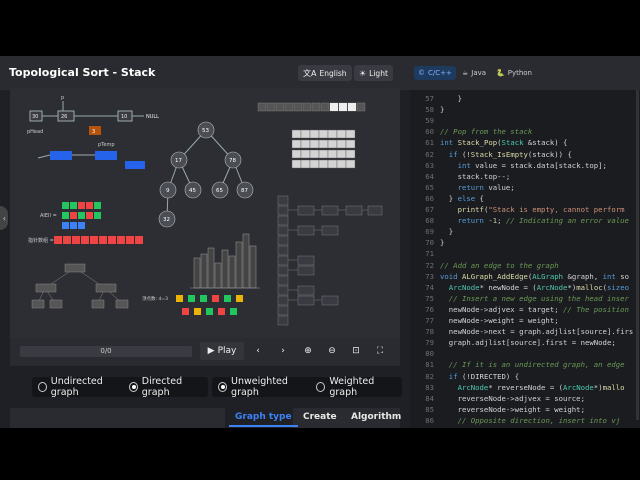 The image size is (640, 480). Describe the element at coordinates (479, 73) in the screenshot. I see `tab-java-label: Java` at that location.